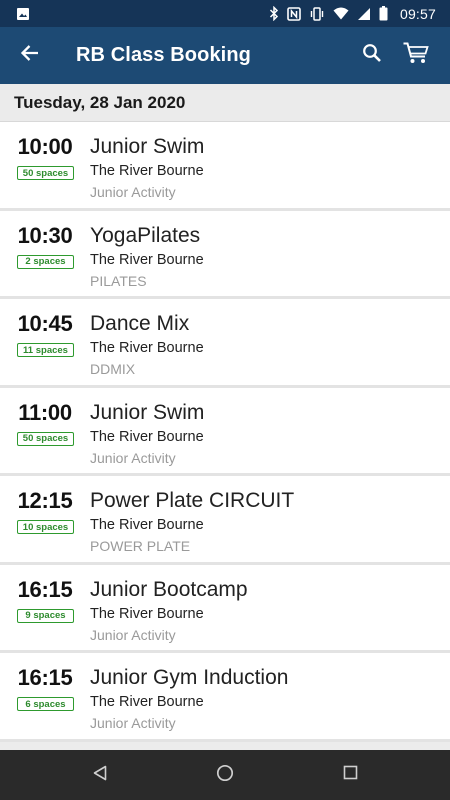 This screenshot has height=800, width=450. Describe the element at coordinates (45, 323) in the screenshot. I see `class-time: 10:45` at that location.